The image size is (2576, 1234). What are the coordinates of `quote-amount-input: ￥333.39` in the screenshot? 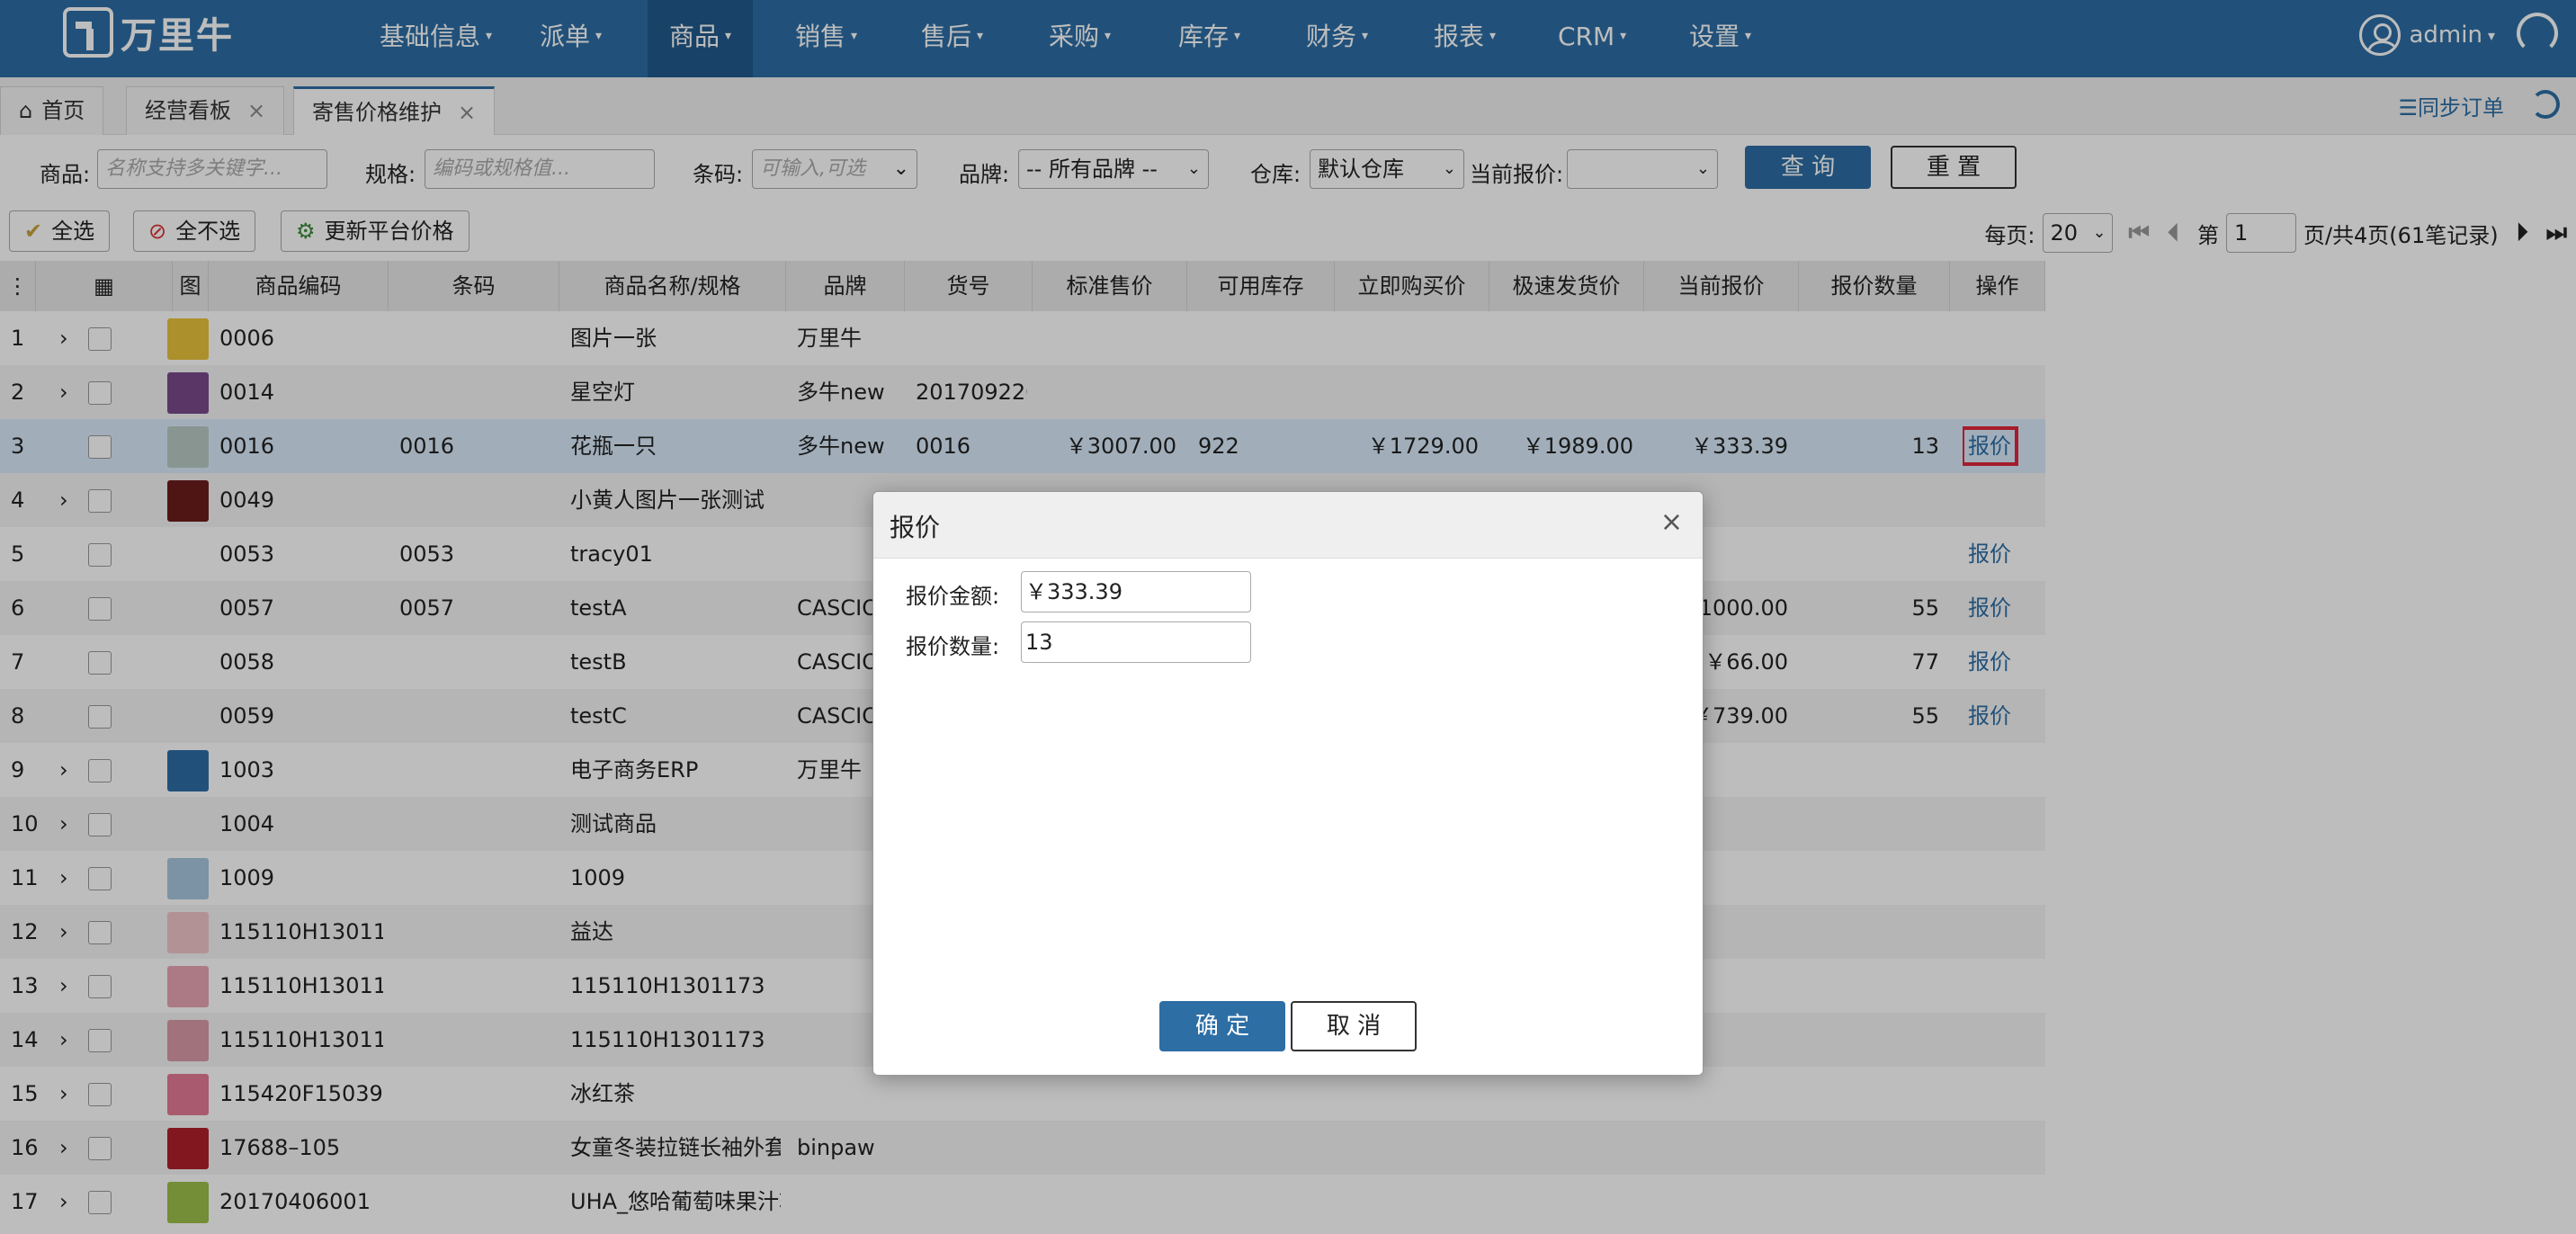 It's located at (1136, 592).